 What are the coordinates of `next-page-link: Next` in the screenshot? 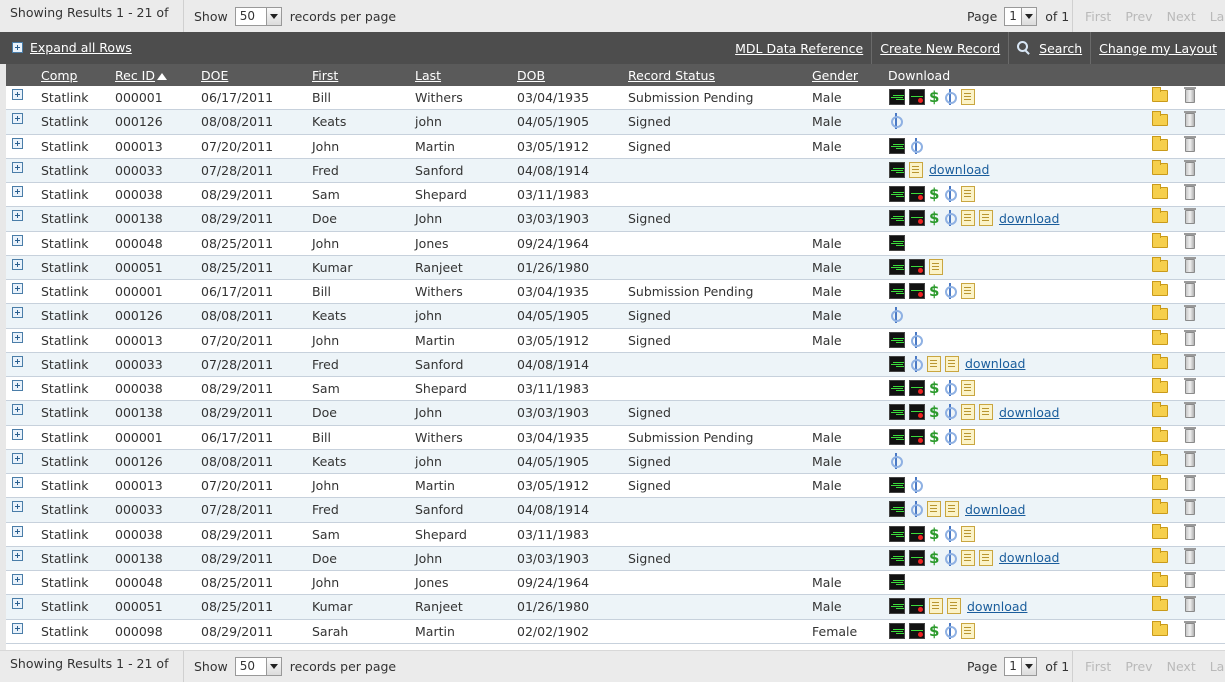 It's located at (1181, 16).